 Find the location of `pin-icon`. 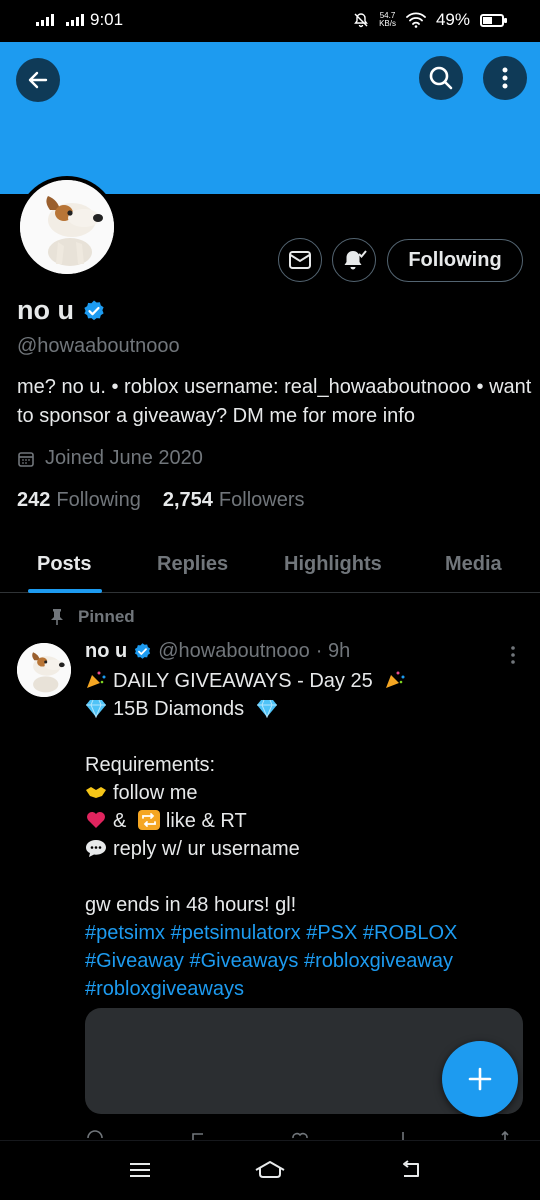

pin-icon is located at coordinates (57, 617).